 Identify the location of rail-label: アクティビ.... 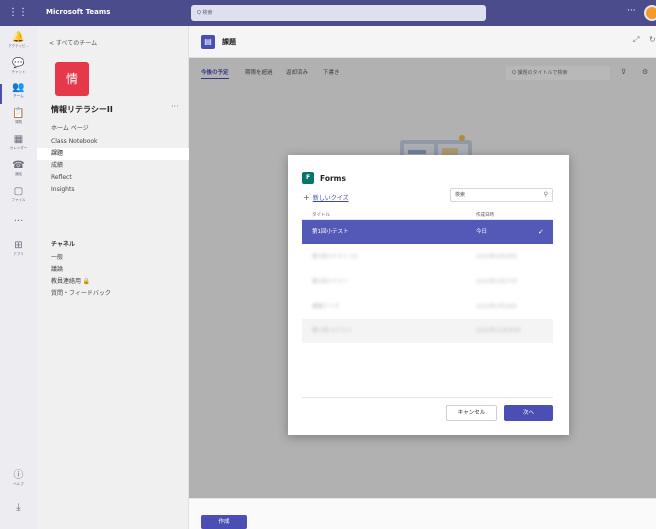
(18, 46).